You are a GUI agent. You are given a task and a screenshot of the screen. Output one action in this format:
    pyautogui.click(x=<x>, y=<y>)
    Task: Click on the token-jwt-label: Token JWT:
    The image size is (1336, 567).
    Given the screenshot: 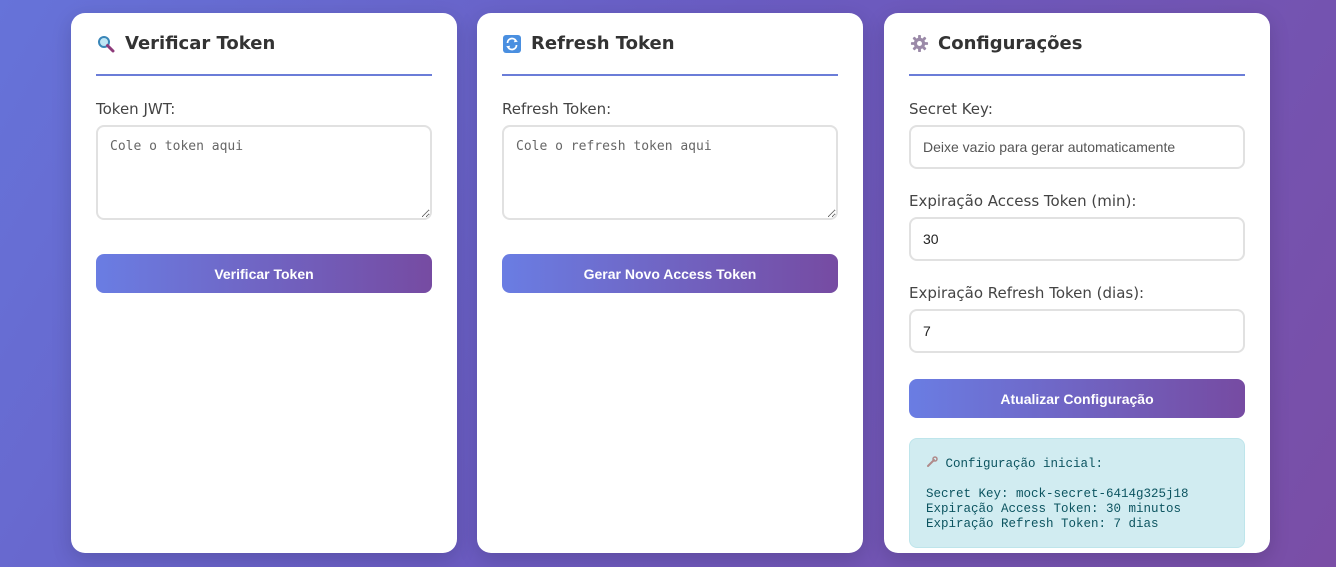 What is the action you would take?
    pyautogui.click(x=136, y=109)
    